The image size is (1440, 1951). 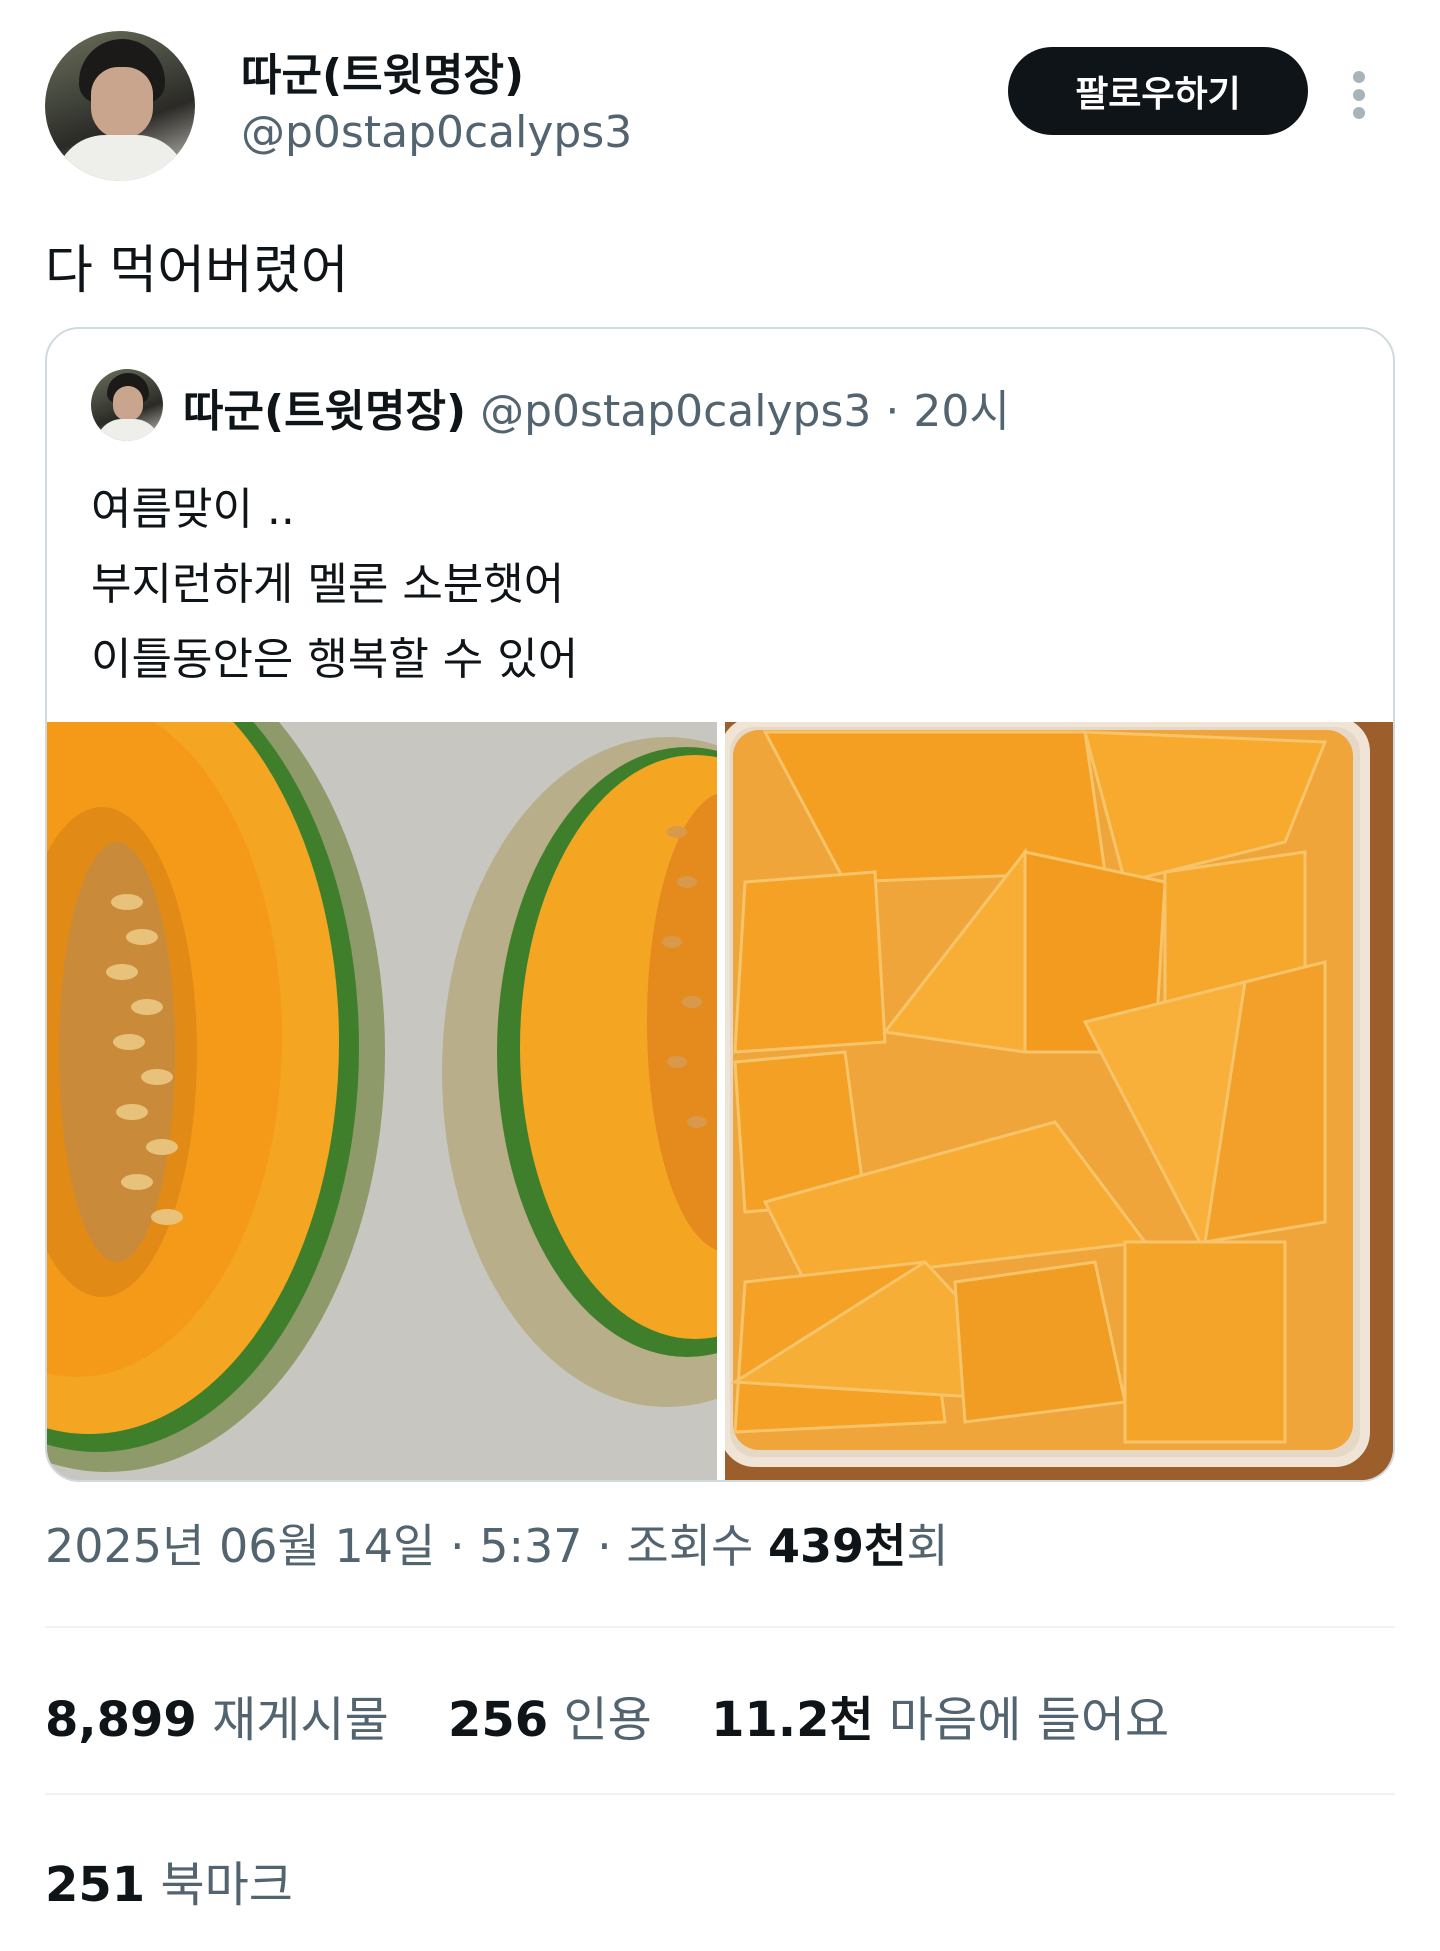 I want to click on follow-button: 팔로우하기, so click(x=1158, y=91).